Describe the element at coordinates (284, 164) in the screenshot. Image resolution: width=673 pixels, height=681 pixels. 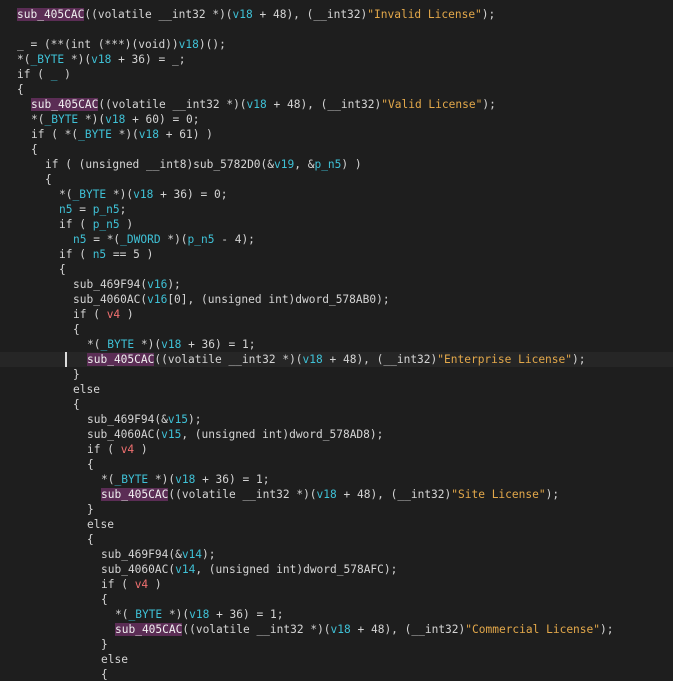
I see `variable-token: v19` at that location.